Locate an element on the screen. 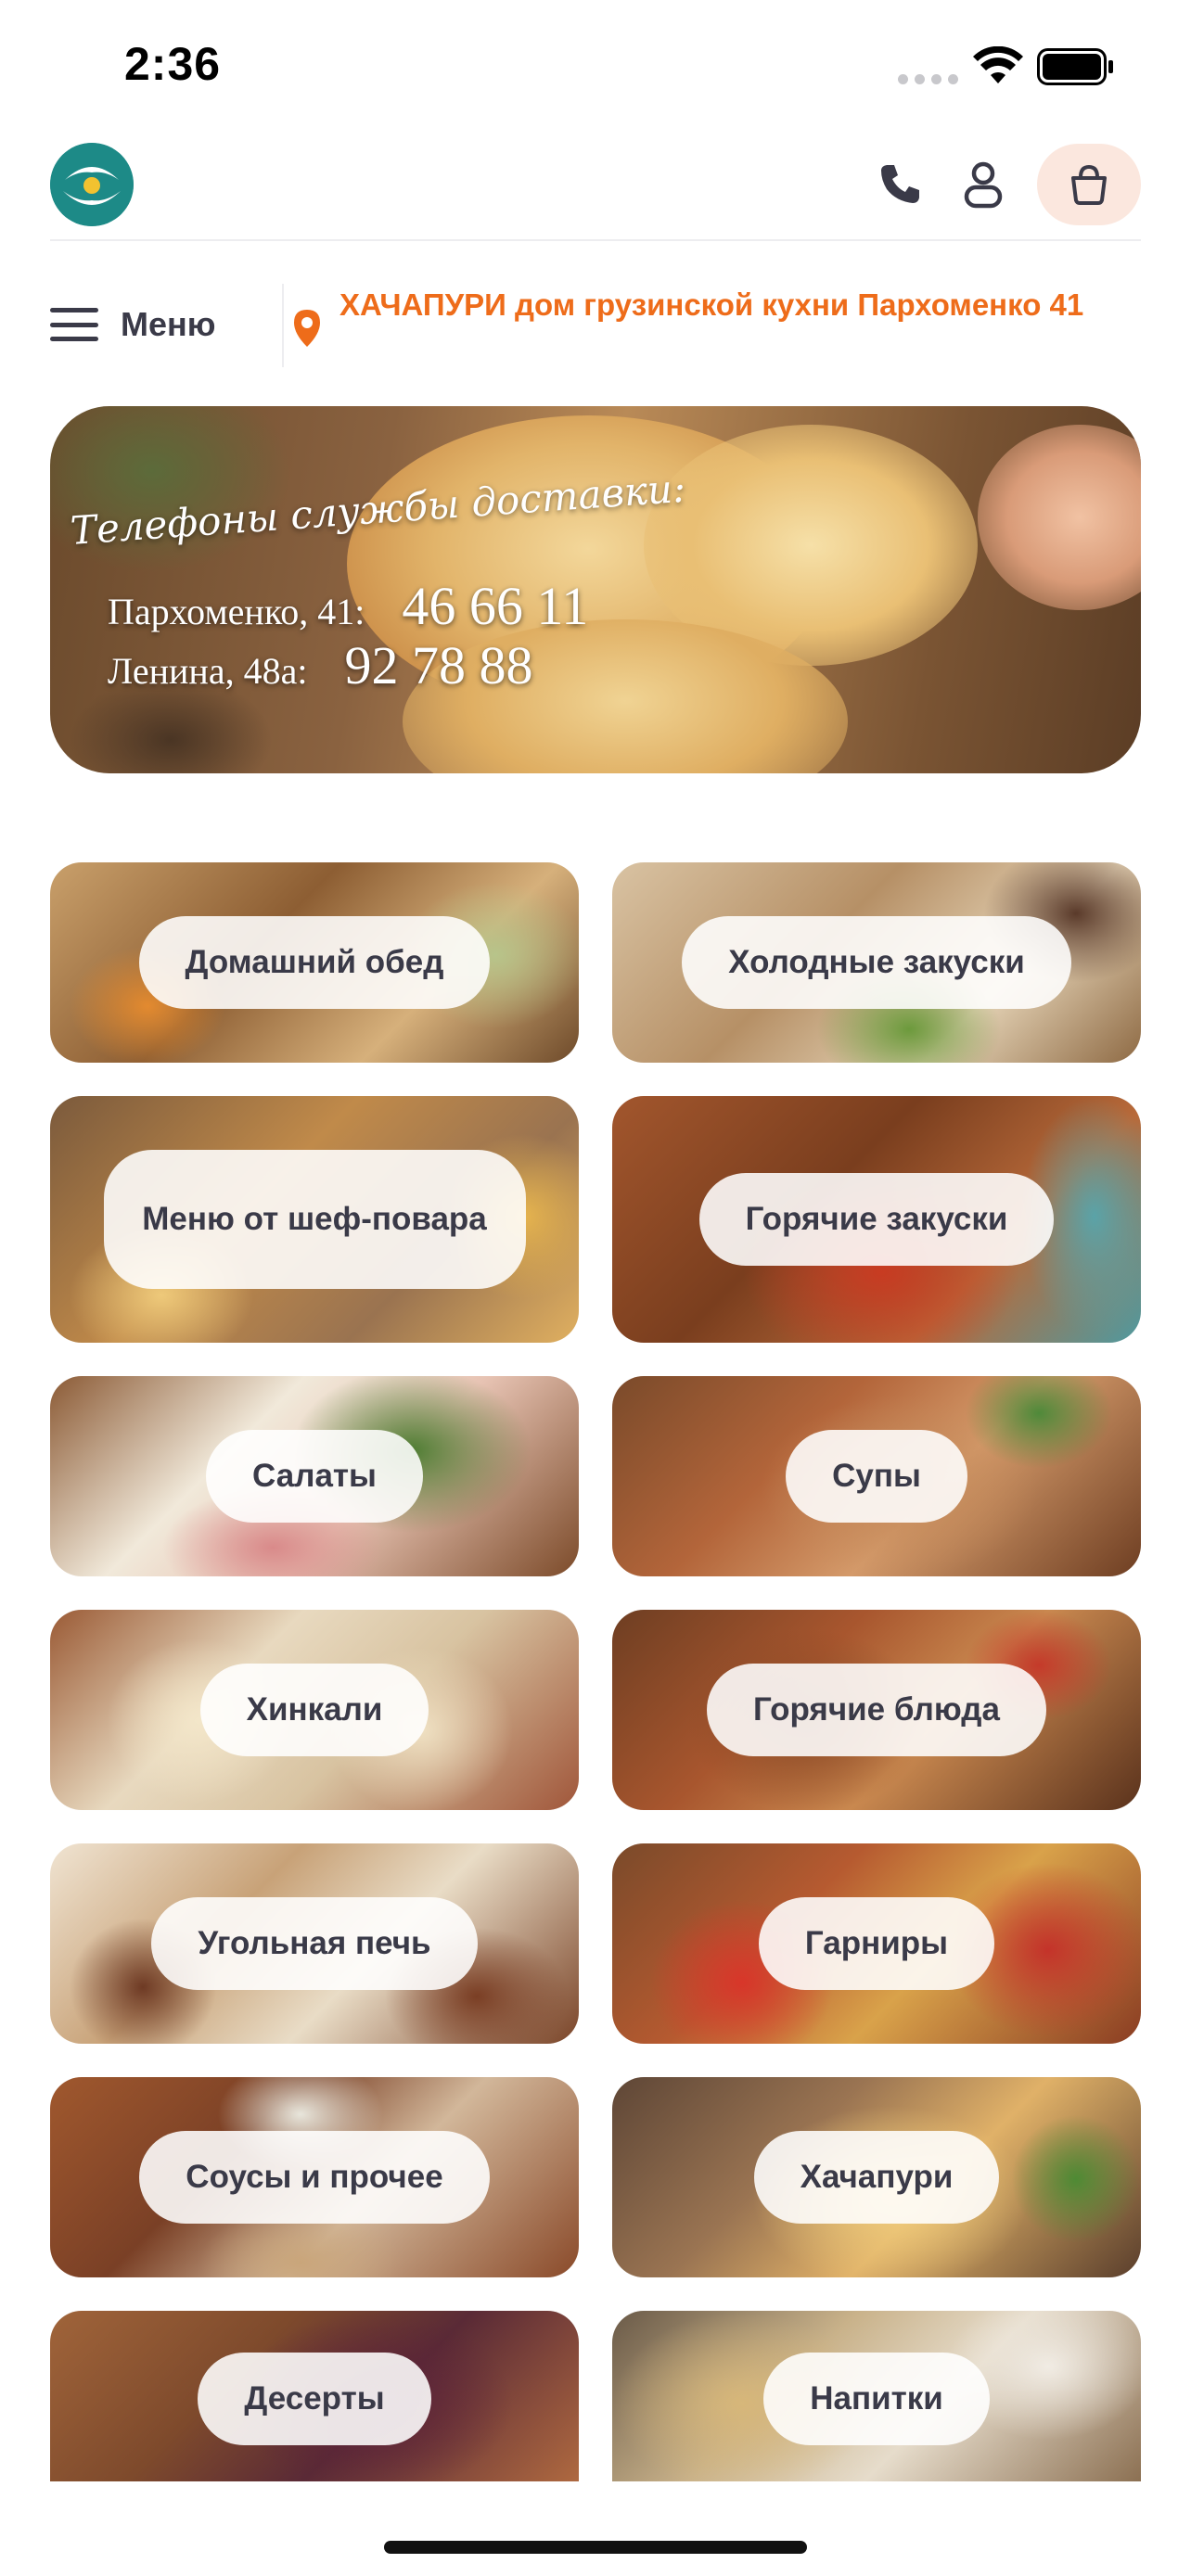  phone-icon is located at coordinates (900, 183).